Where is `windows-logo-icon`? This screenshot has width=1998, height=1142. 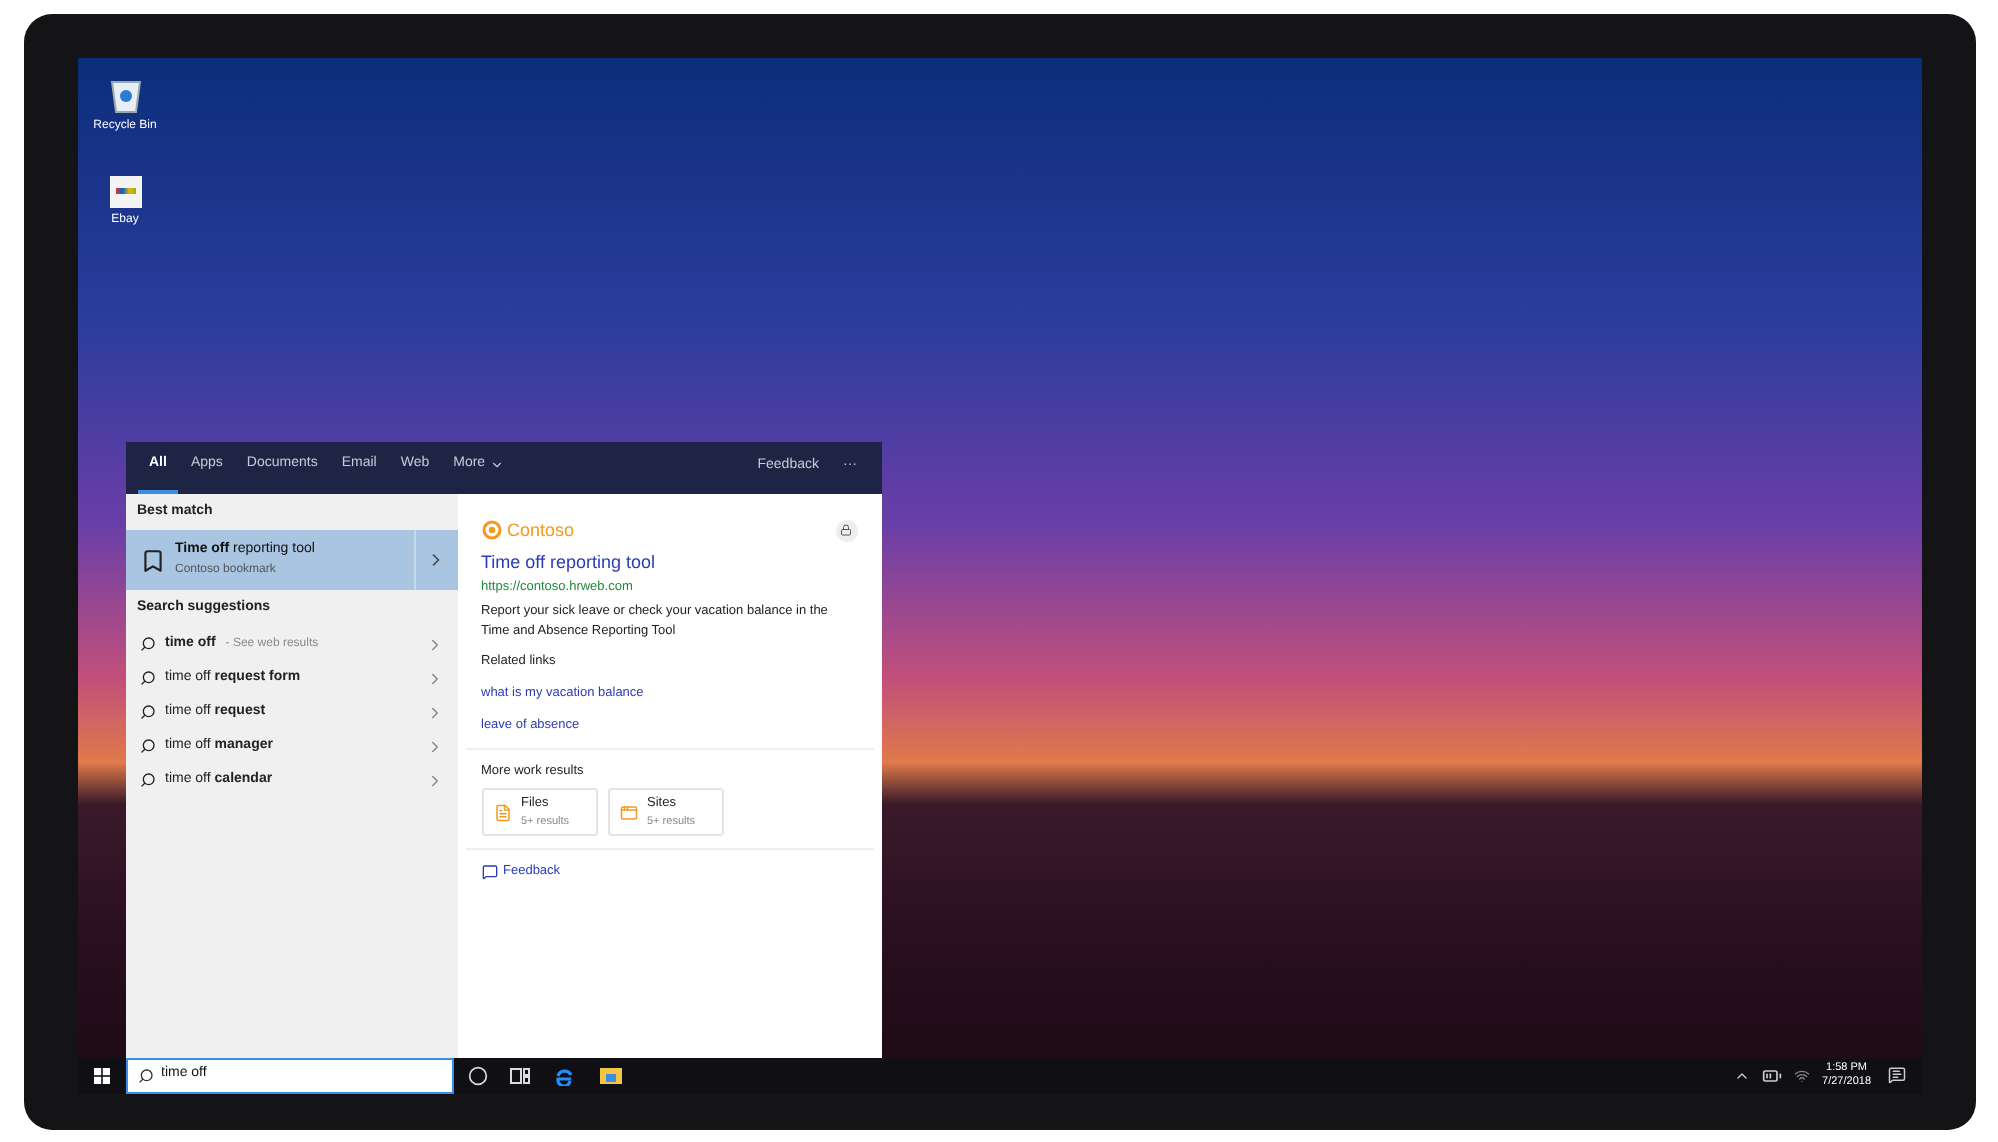
windows-logo-icon is located at coordinates (101, 1075).